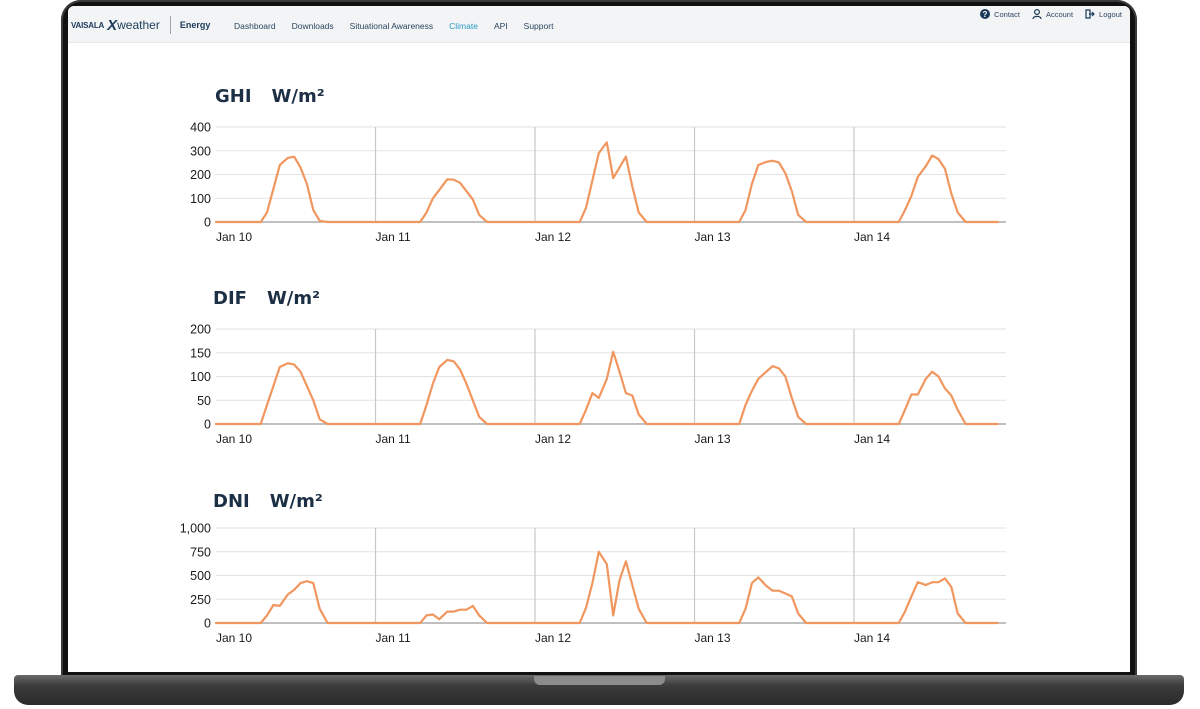 Image resolution: width=1200 pixels, height=709 pixels. What do you see at coordinates (170, 25) in the screenshot?
I see `brand-divider` at bounding box center [170, 25].